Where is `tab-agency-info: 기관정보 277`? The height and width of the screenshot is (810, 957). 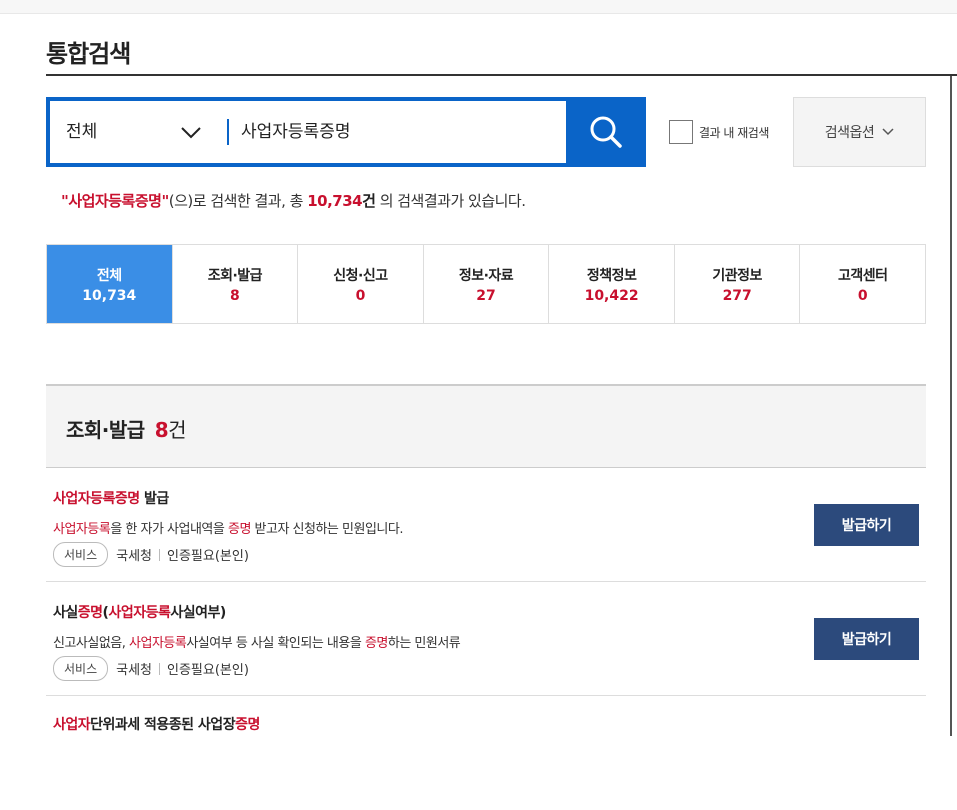 tab-agency-info: 기관정보 277 is located at coordinates (738, 284).